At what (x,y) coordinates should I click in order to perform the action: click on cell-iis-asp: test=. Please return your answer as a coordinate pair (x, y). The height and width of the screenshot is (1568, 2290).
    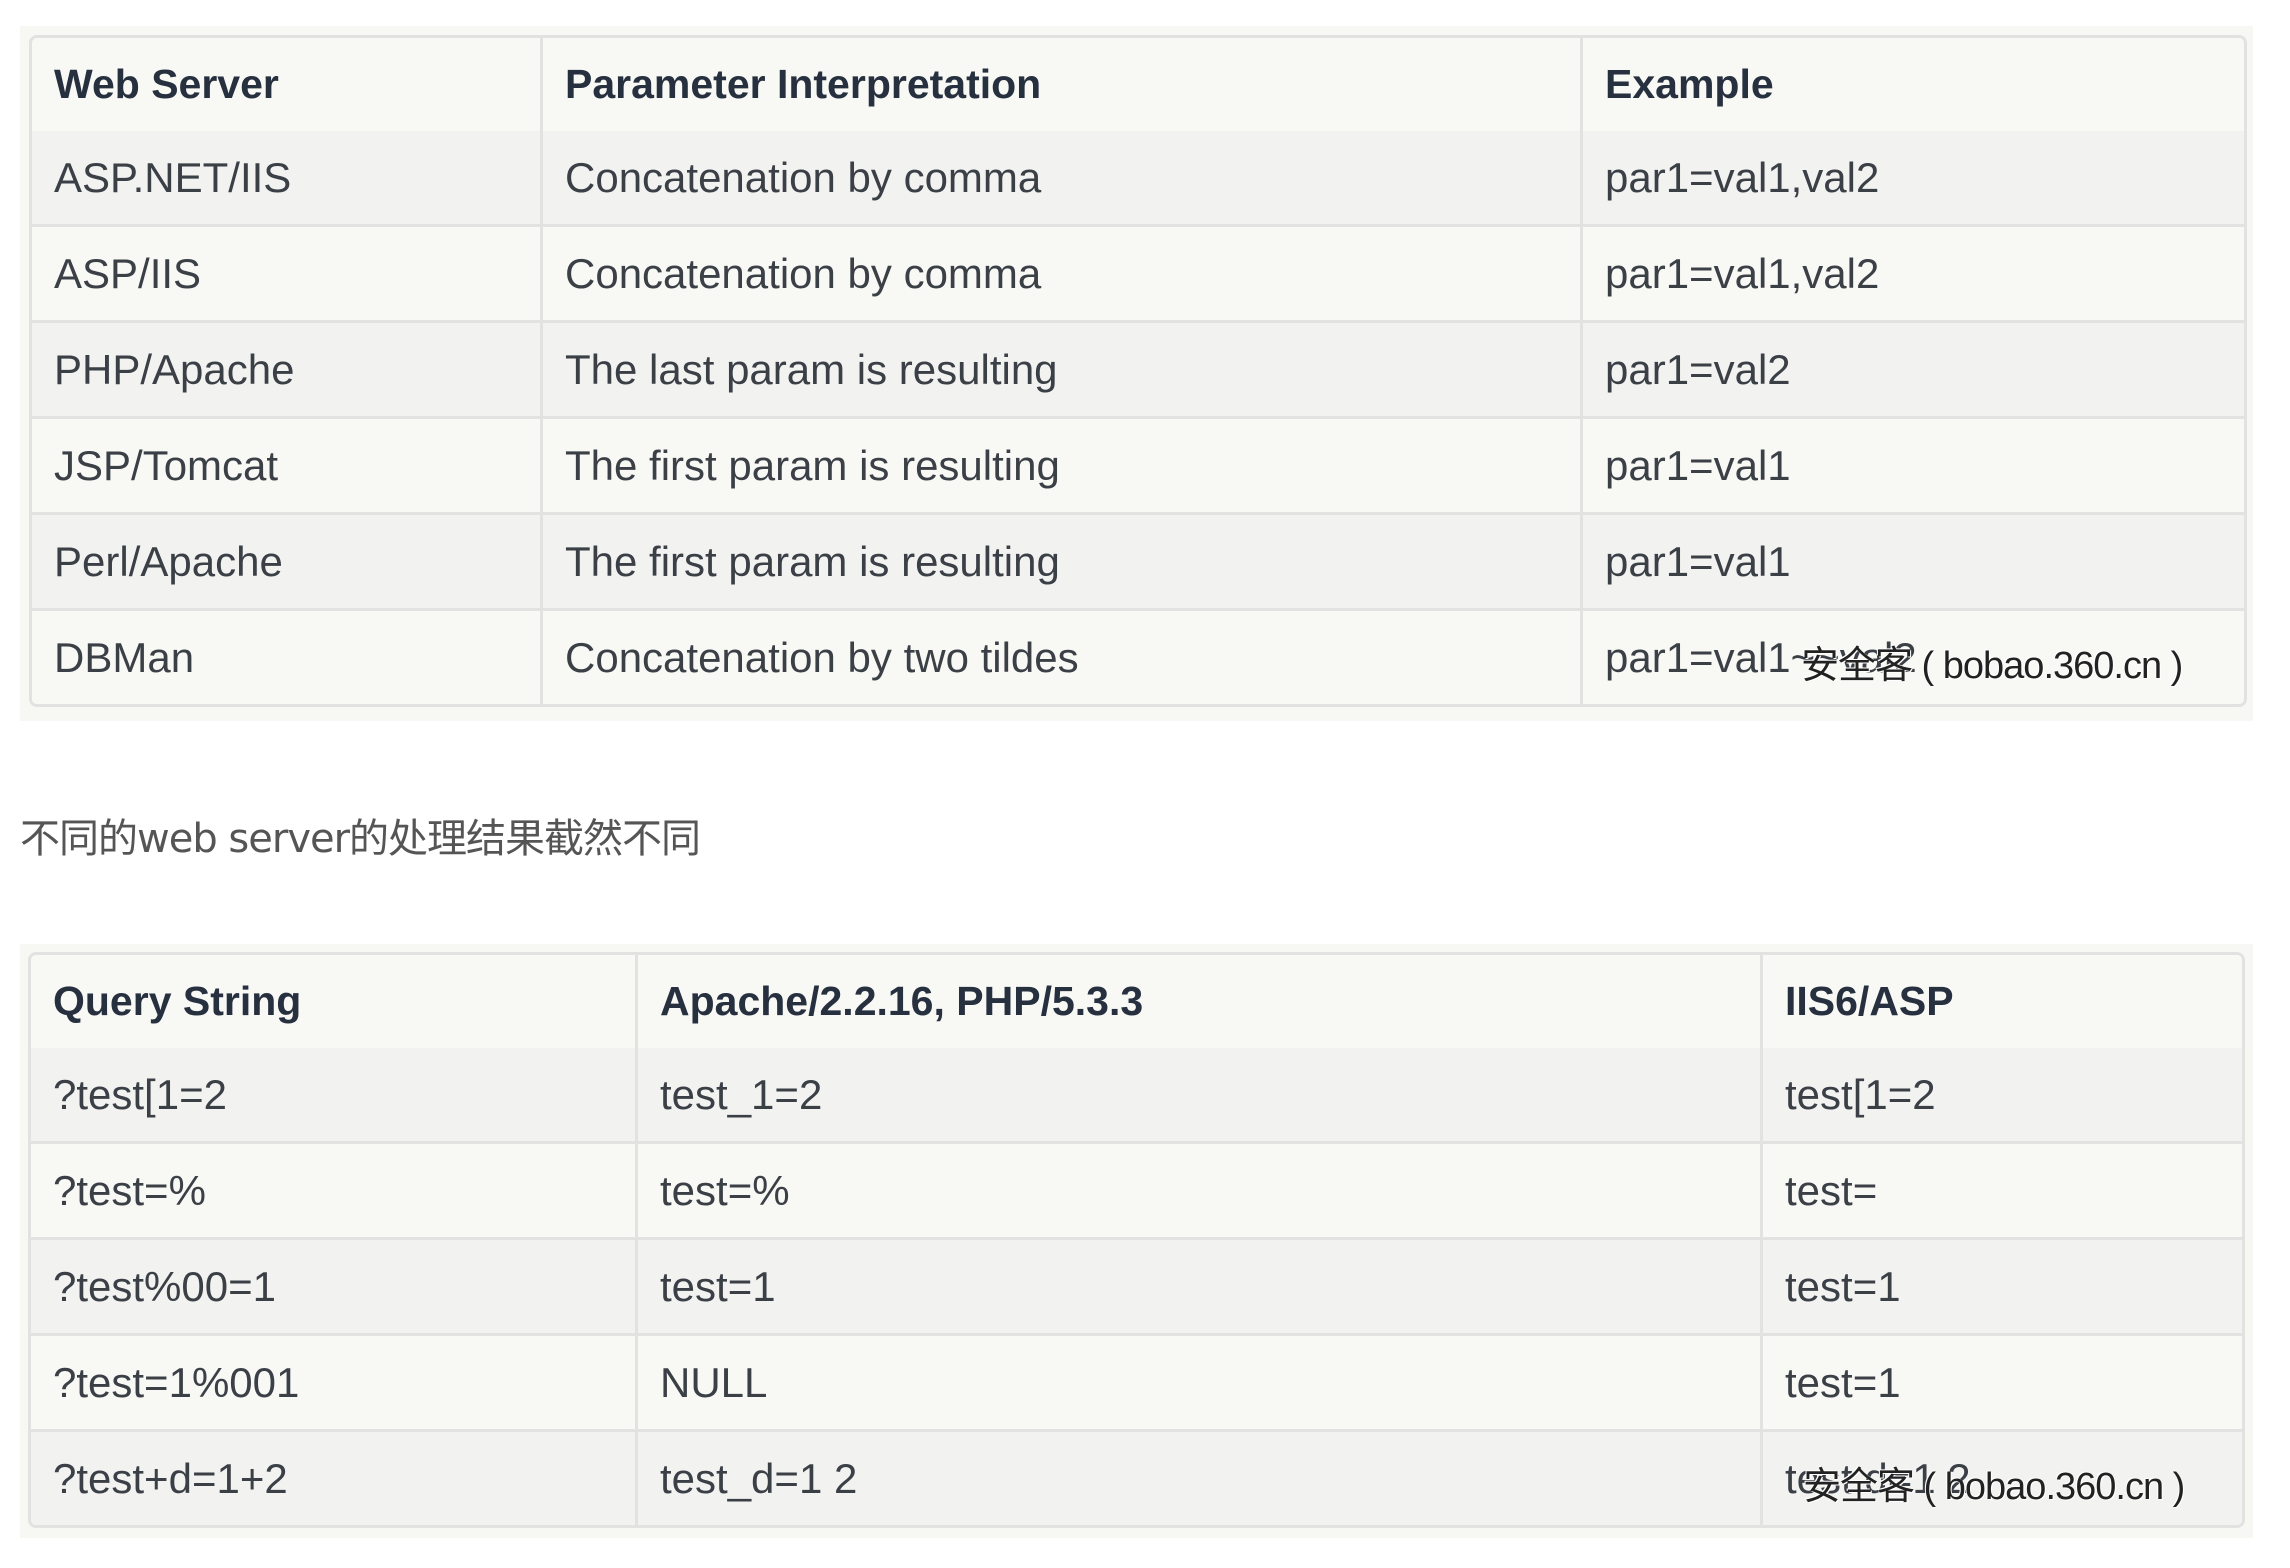
    Looking at the image, I should click on (2001, 1192).